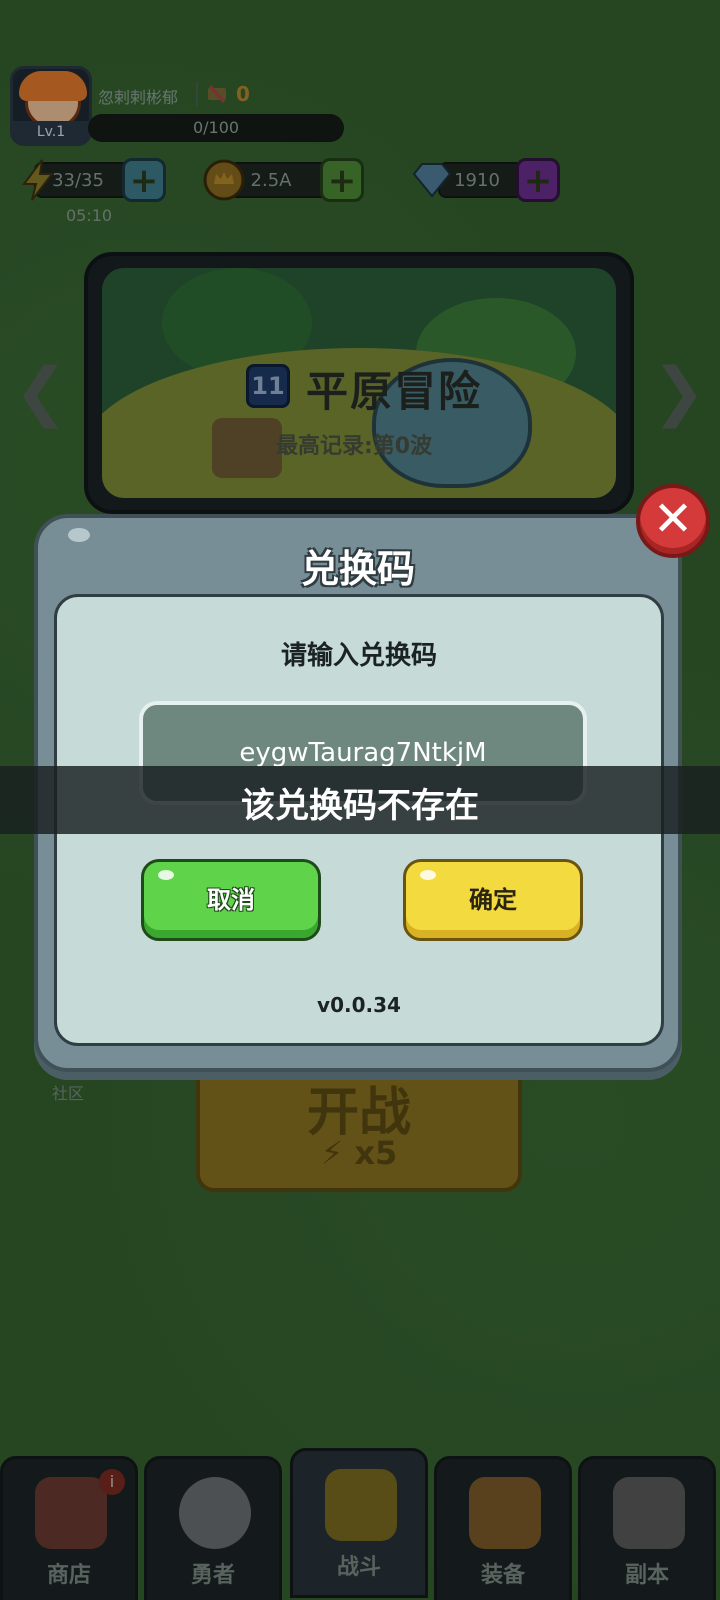 The image size is (720, 1600). What do you see at coordinates (359, 1005) in the screenshot?
I see `version-text: v0.0.34` at bounding box center [359, 1005].